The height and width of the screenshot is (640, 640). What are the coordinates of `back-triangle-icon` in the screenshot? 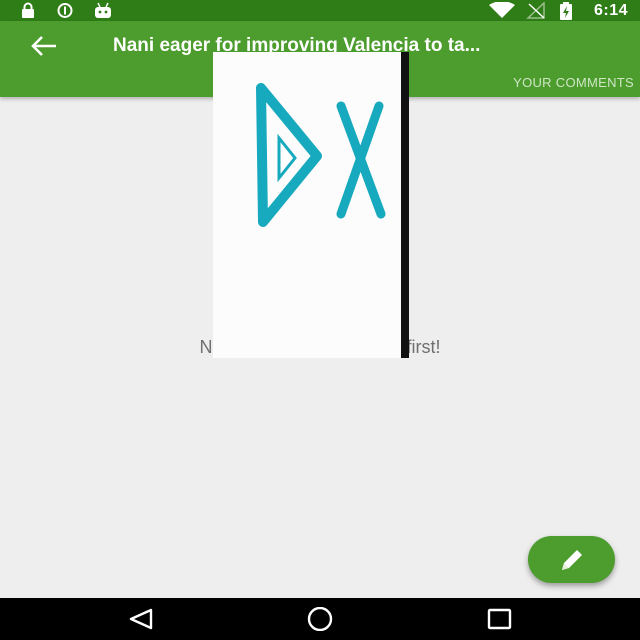 It's located at (141, 621).